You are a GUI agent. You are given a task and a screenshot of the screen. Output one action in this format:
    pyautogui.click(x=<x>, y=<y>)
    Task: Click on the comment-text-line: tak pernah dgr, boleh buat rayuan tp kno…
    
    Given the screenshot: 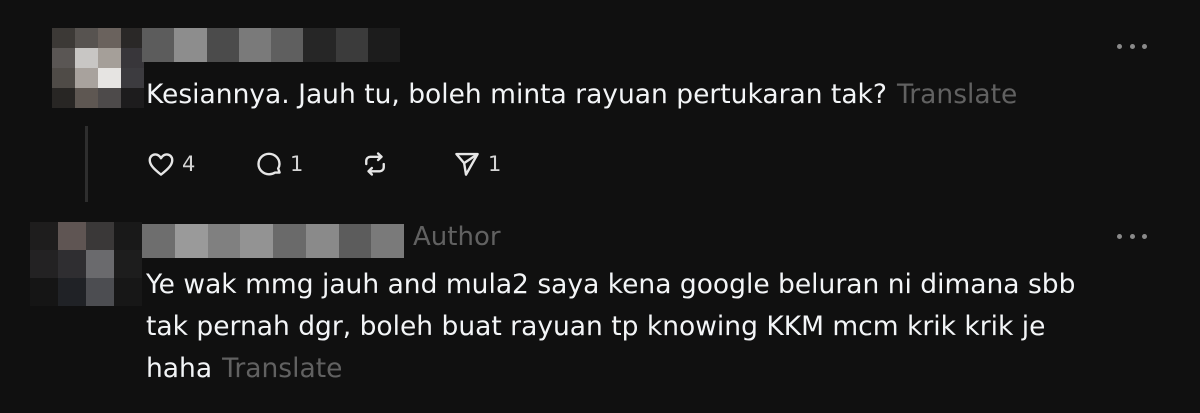 What is the action you would take?
    pyautogui.click(x=596, y=326)
    